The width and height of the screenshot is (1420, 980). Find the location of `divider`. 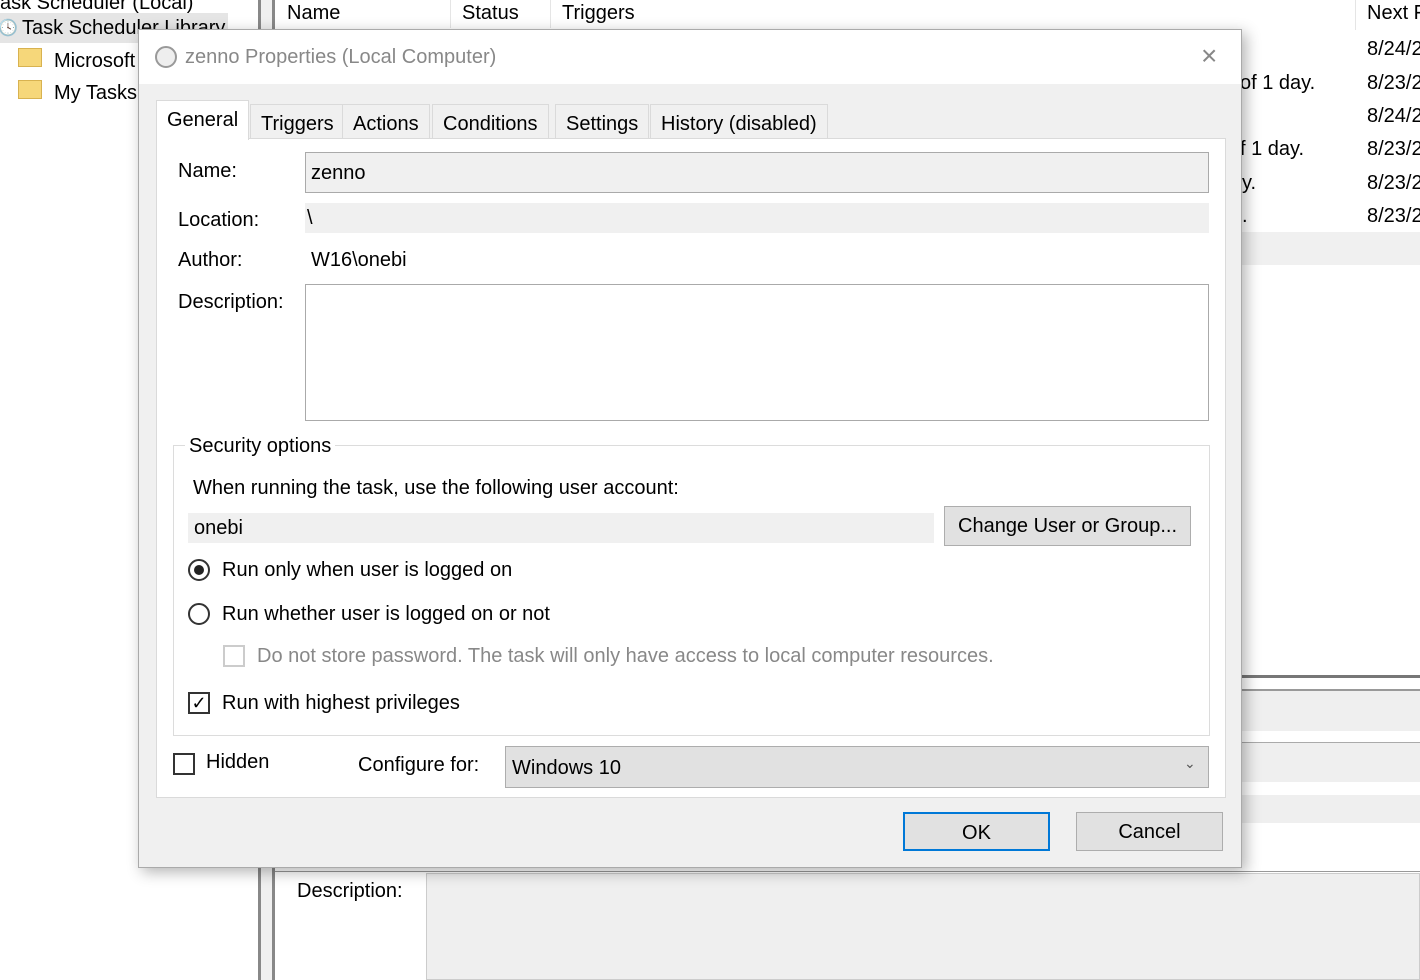

divider is located at coordinates (847, 871).